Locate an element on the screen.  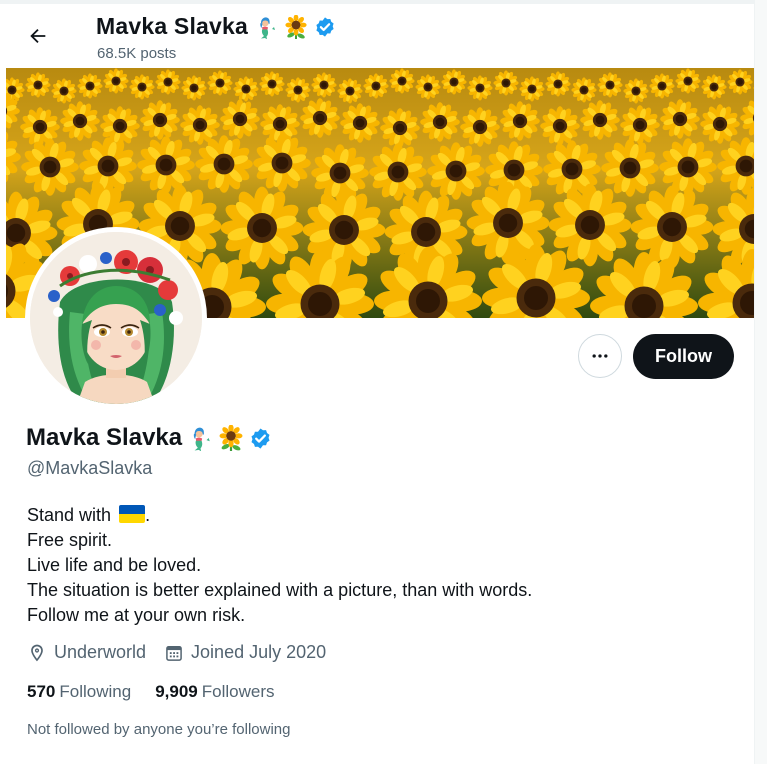
joined-text: Joined July 2020 is located at coordinates (259, 652).